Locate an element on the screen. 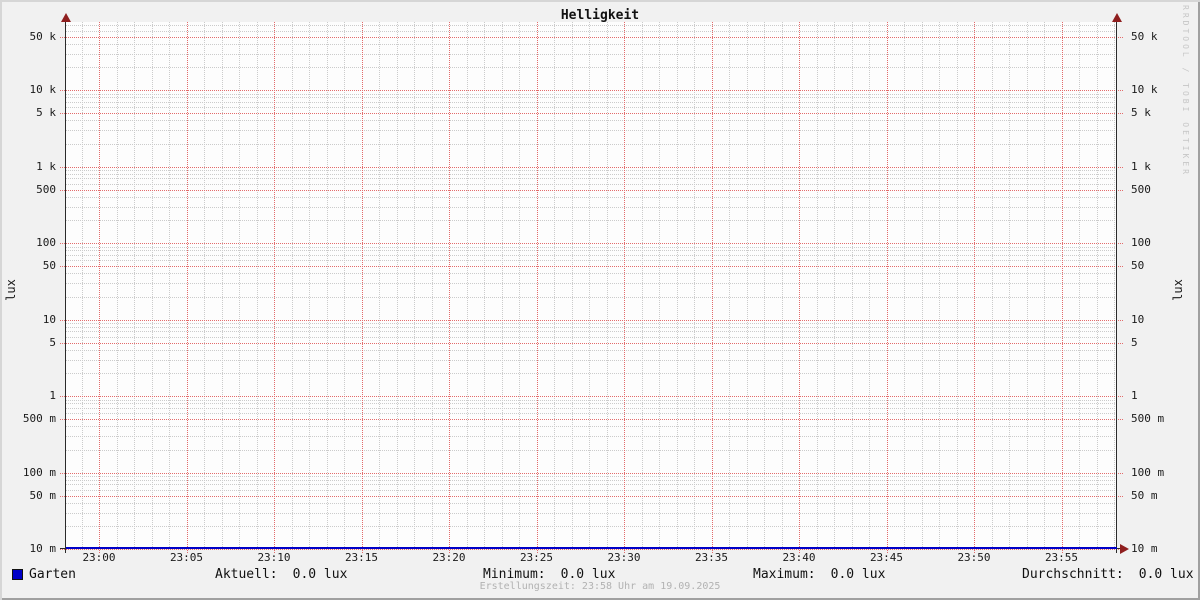  stat-maximum: Maximum: 0.0 lux is located at coordinates (819, 574).